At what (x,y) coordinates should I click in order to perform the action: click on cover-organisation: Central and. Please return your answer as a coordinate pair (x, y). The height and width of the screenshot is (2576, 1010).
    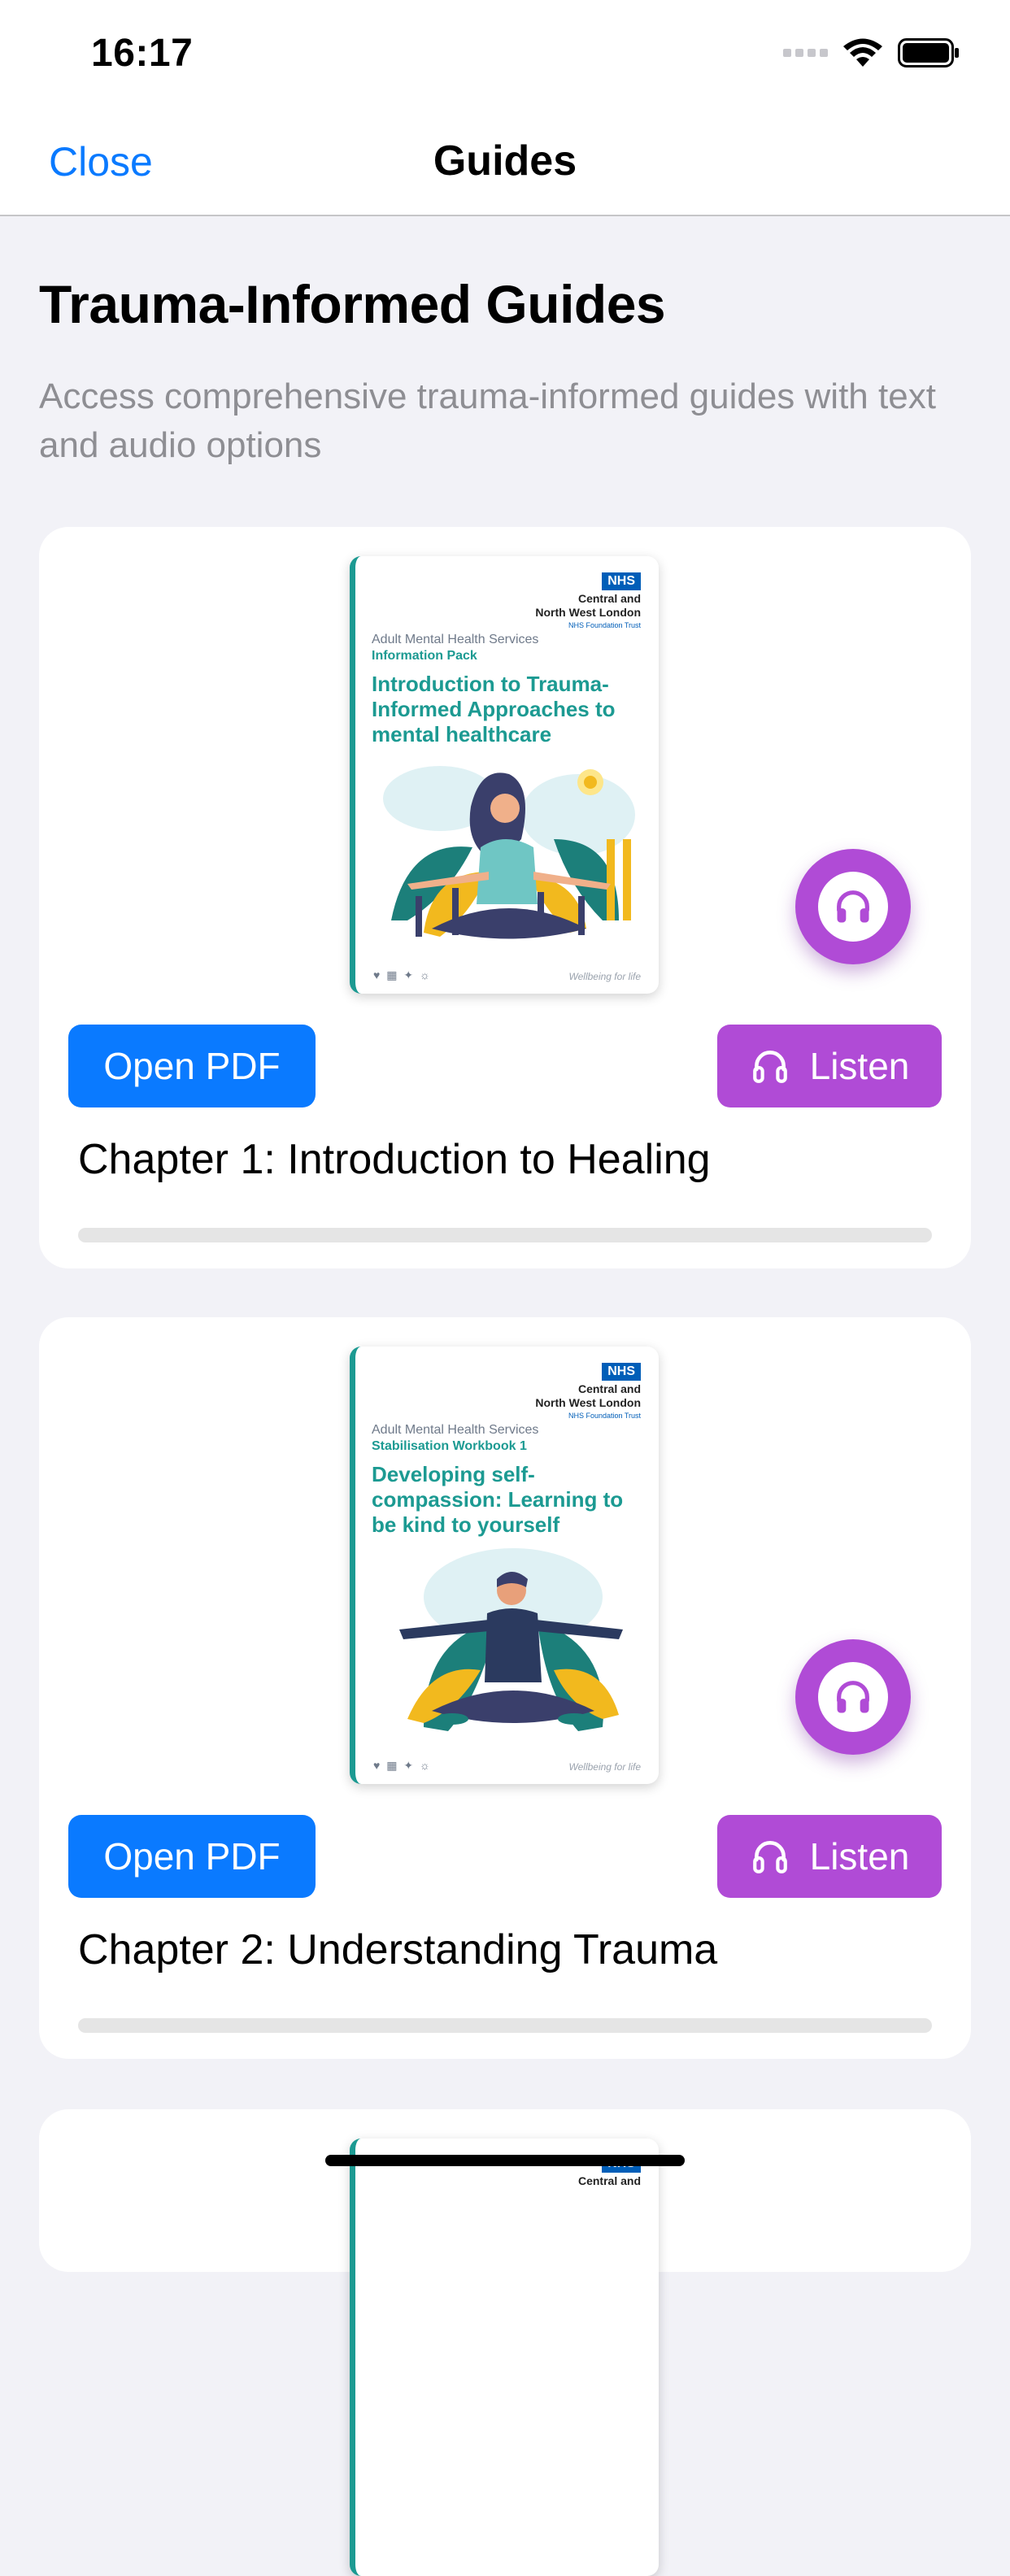
    Looking at the image, I should click on (609, 2180).